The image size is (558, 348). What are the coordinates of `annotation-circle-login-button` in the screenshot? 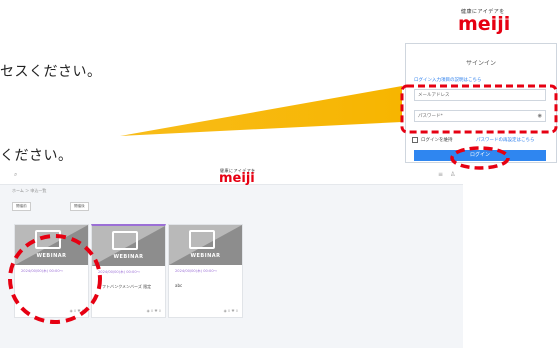 It's located at (480, 158).